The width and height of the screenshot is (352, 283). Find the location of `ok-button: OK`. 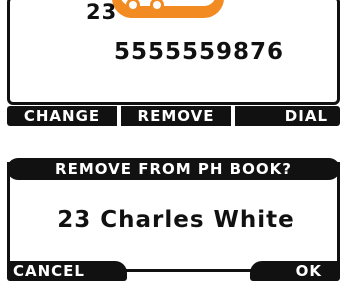

ok-button: OK is located at coordinates (295, 271).